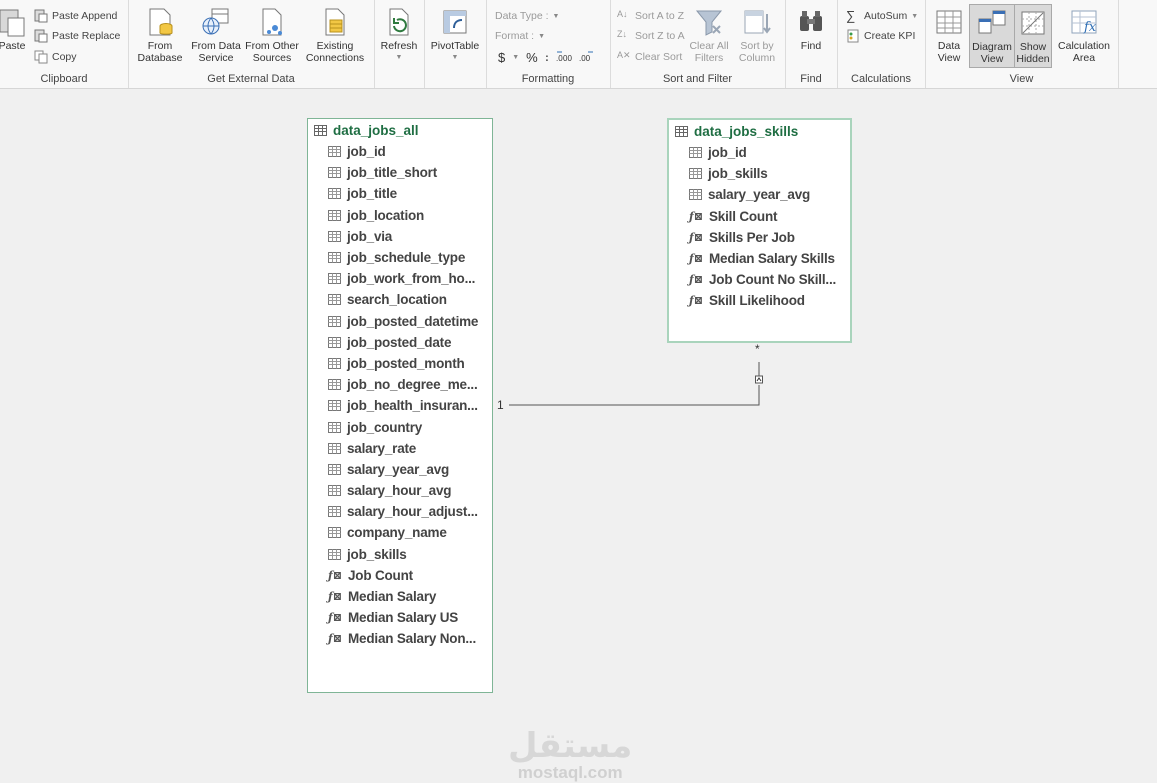 The width and height of the screenshot is (1157, 783). I want to click on sort-by-column-button: Sort by Column, so click(757, 35).